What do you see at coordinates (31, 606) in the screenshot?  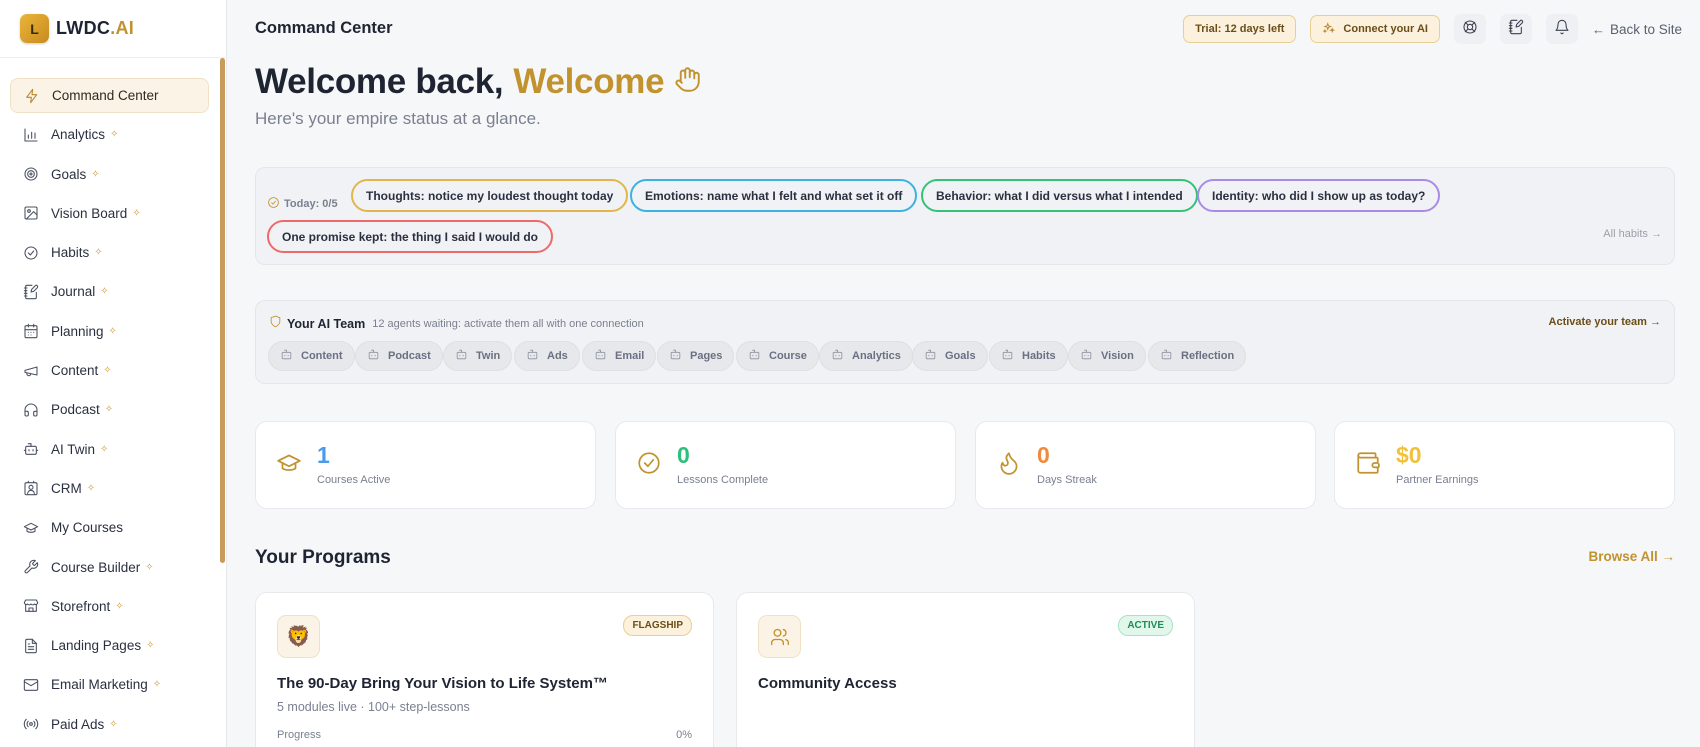 I see `store-icon` at bounding box center [31, 606].